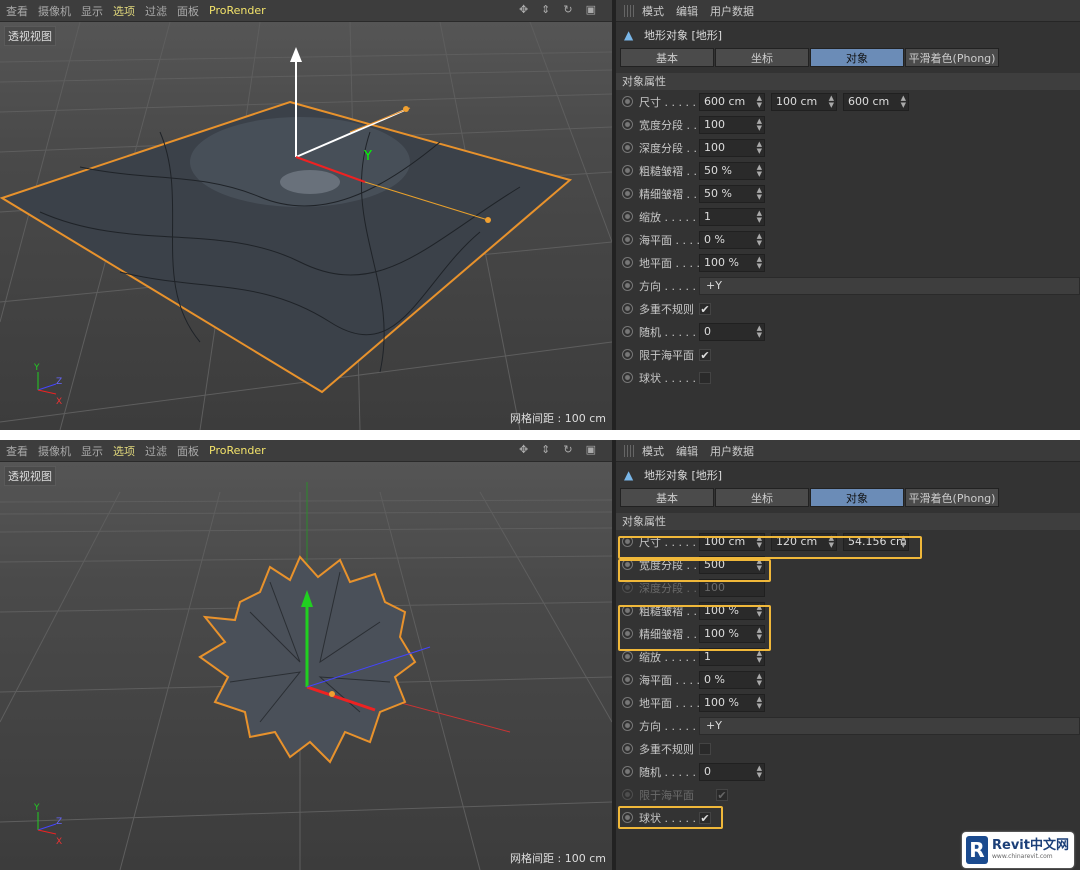 This screenshot has height=870, width=1080. I want to click on spherical-checkbox: ✔, so click(705, 817).